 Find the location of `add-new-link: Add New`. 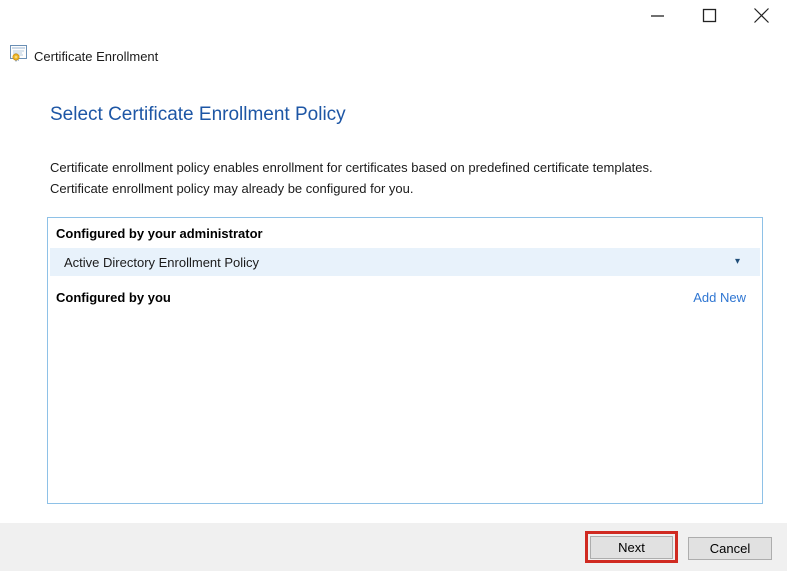

add-new-link: Add New is located at coordinates (719, 297).